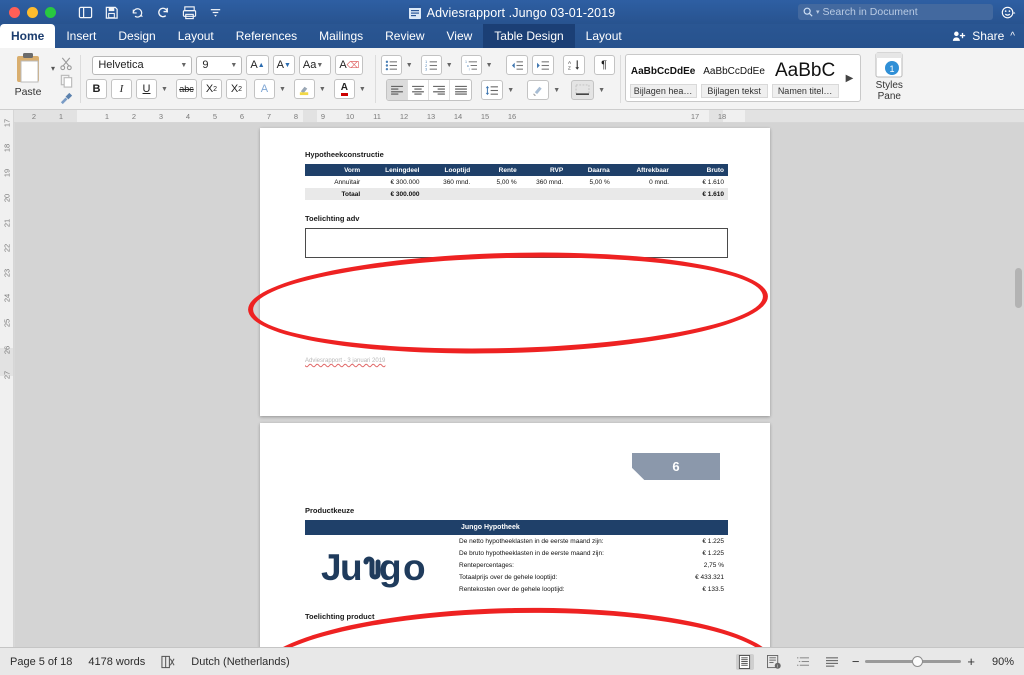  What do you see at coordinates (7, 378) in the screenshot?
I see `vertical-ruler: 17 18 19 20 21 22 23 24 25 26 27` at bounding box center [7, 378].